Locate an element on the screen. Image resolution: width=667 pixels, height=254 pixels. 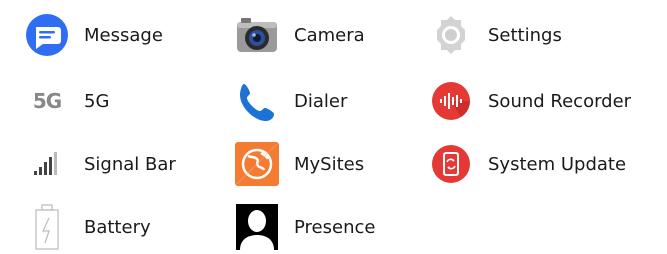
5g-icon: 5G is located at coordinates (47, 101).